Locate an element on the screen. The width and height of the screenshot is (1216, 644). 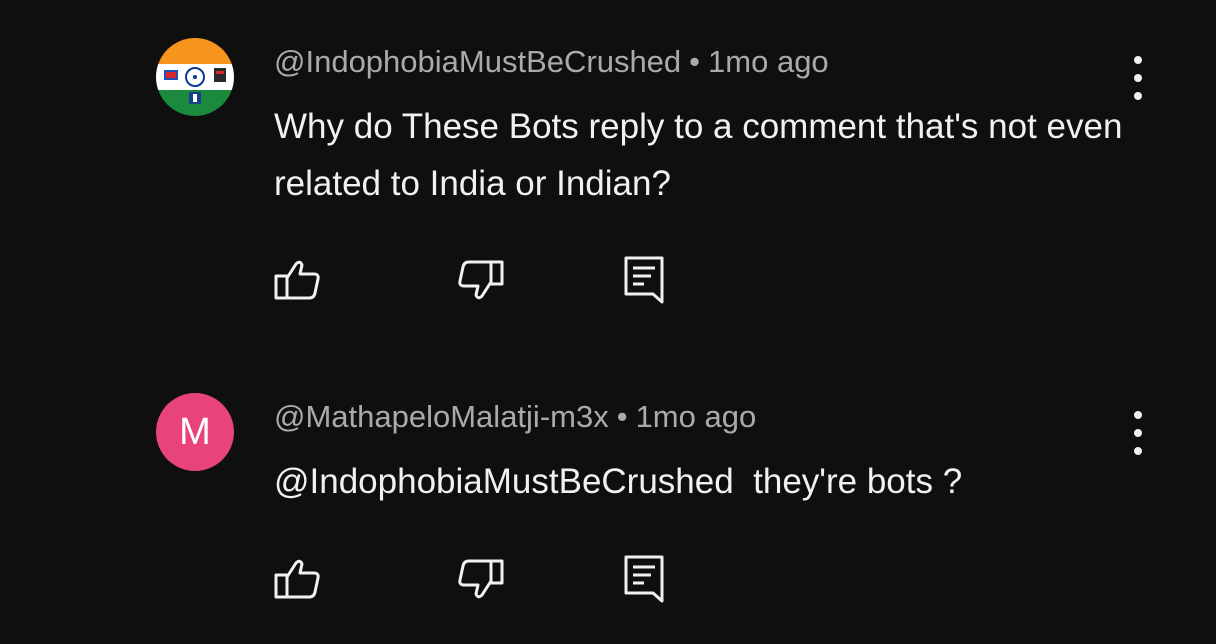
flag-avatar-icon is located at coordinates (195, 77).